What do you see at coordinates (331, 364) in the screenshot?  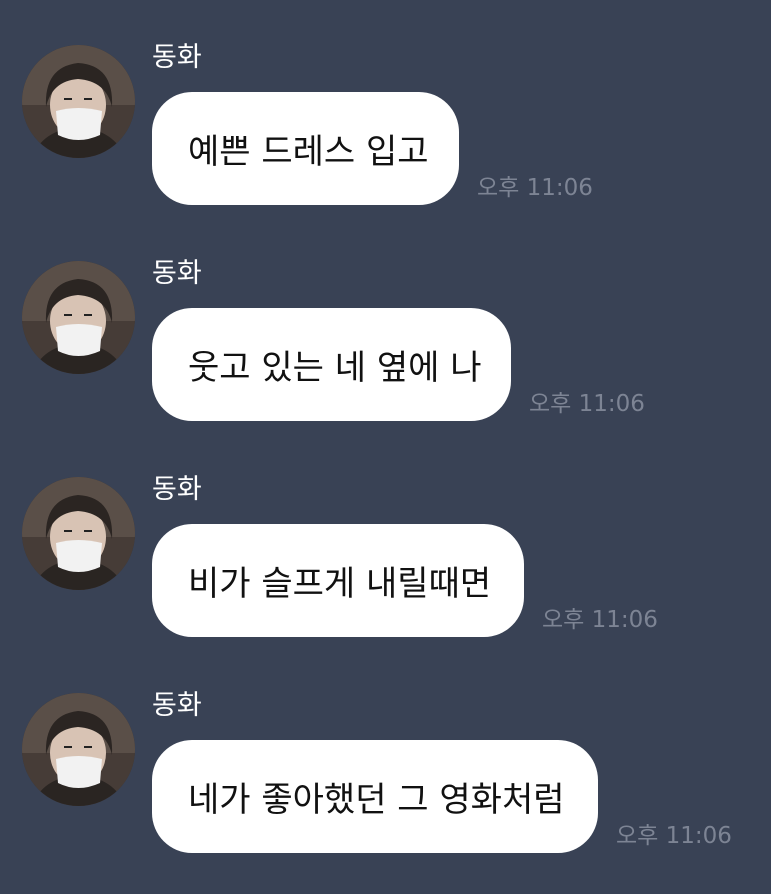 I see `message-bubble: 웃고 있는 네 옆에 나` at bounding box center [331, 364].